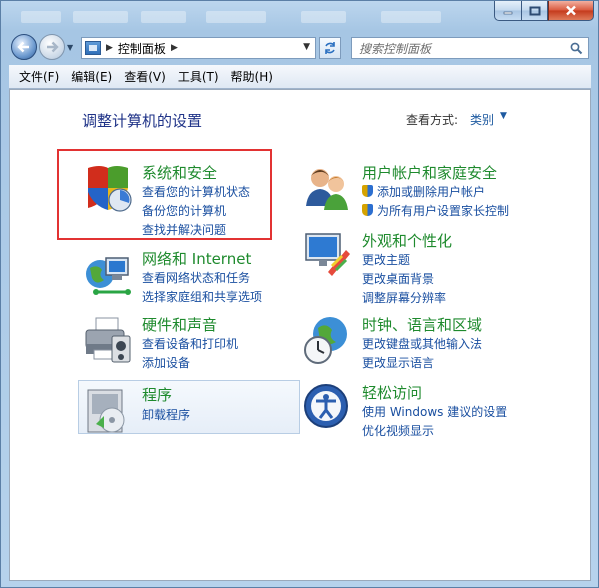  Describe the element at coordinates (166, 362) in the screenshot. I see `link-add-device: 添加设备` at that location.